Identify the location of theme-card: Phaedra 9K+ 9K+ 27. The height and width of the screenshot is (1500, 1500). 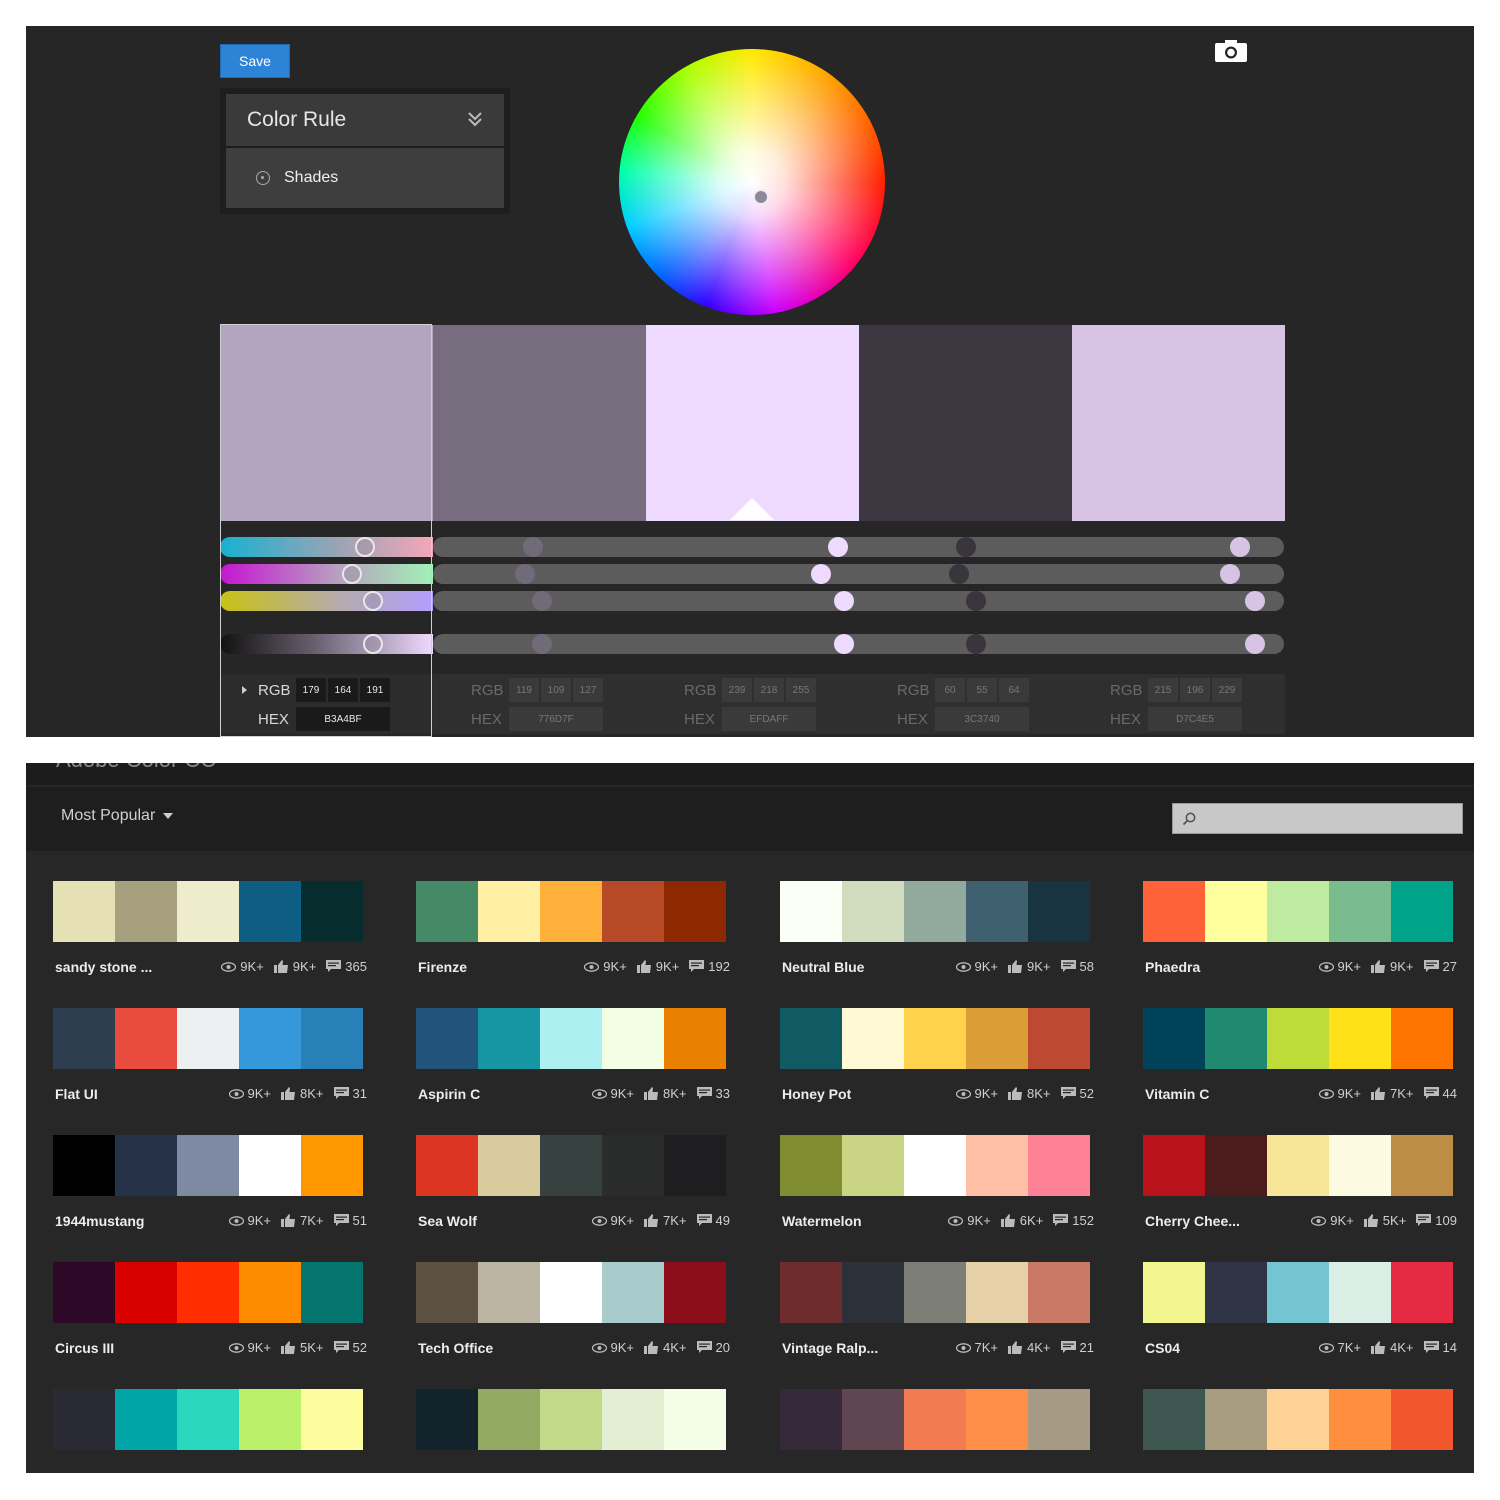
(1300, 936).